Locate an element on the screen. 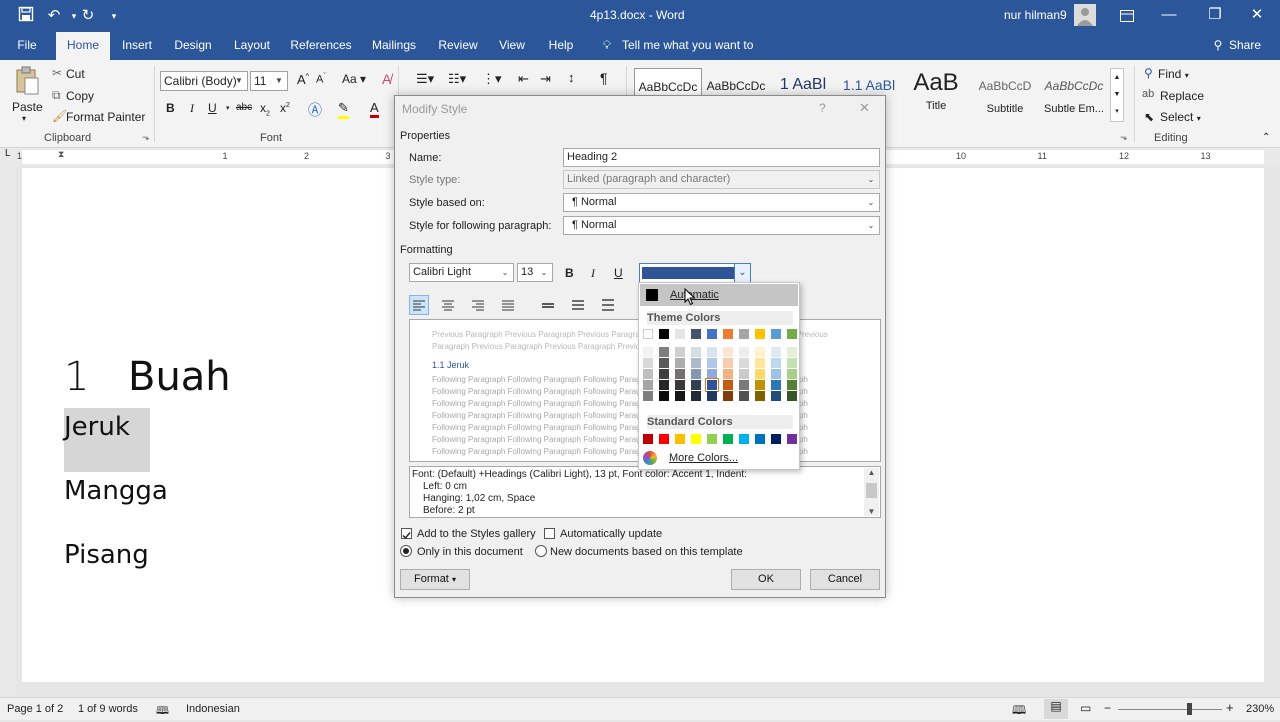 The width and height of the screenshot is (1280, 722). font-color-select: ⌄ is located at coordinates (695, 273).